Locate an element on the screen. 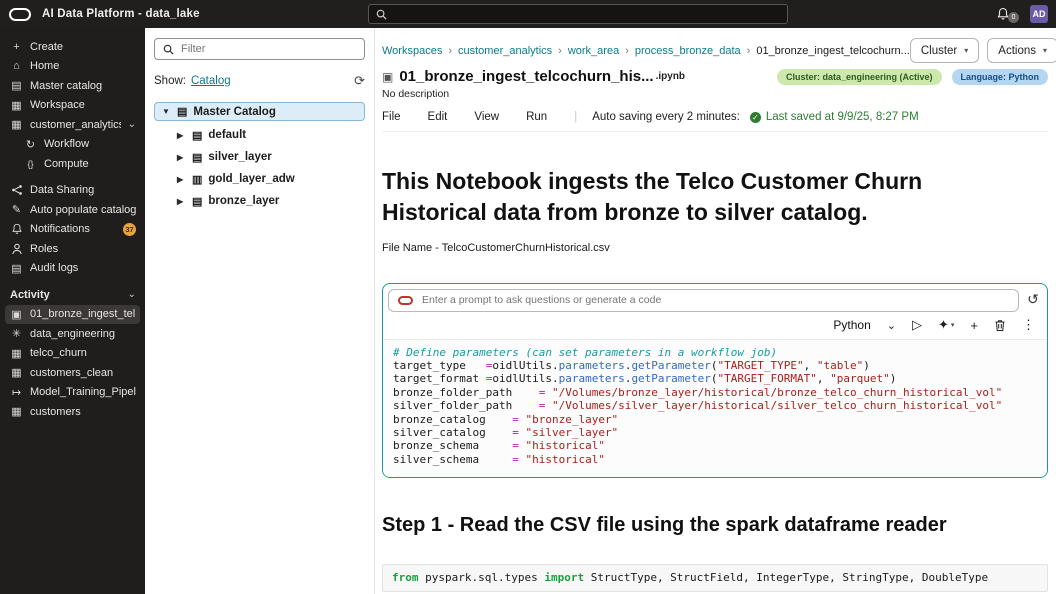  tree-node-bronze-layer: ▶ ▤ bronze_layer is located at coordinates (259, 201).